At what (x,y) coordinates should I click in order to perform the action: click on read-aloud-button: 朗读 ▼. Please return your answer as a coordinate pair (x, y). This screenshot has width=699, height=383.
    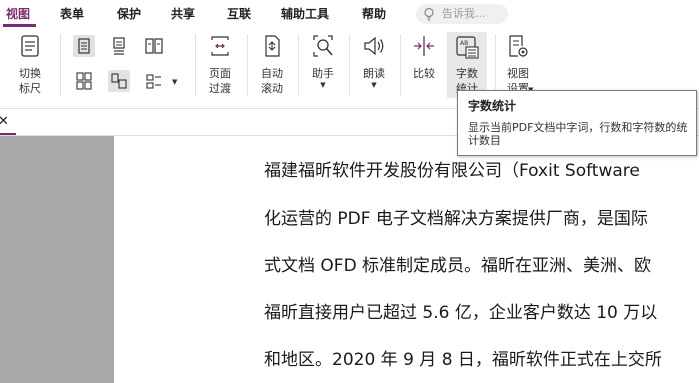
    Looking at the image, I should click on (374, 61).